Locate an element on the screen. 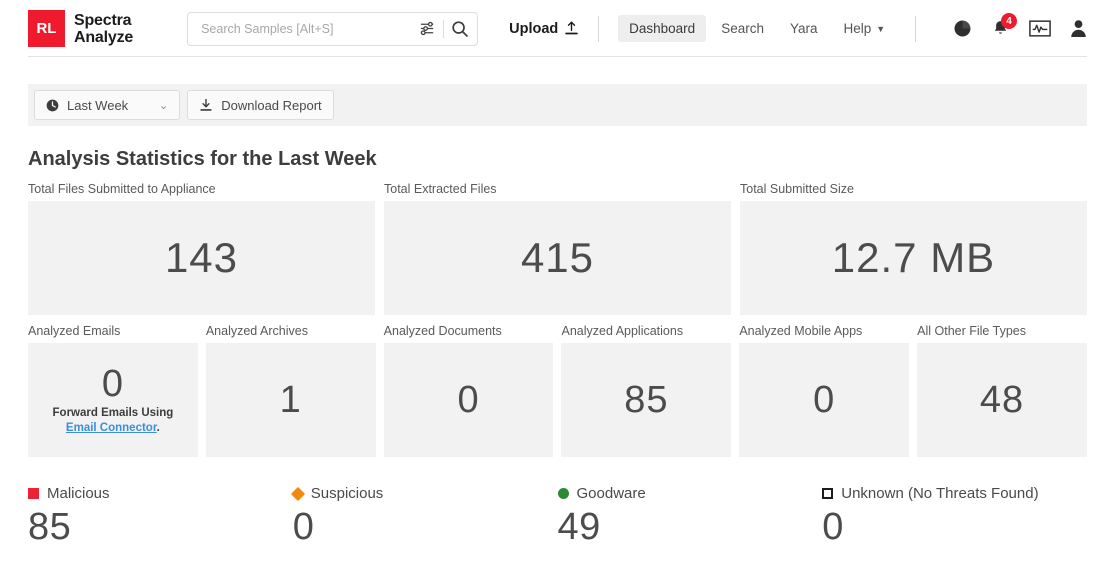 The width and height of the screenshot is (1115, 564). upload-button: Upload is located at coordinates (544, 29).